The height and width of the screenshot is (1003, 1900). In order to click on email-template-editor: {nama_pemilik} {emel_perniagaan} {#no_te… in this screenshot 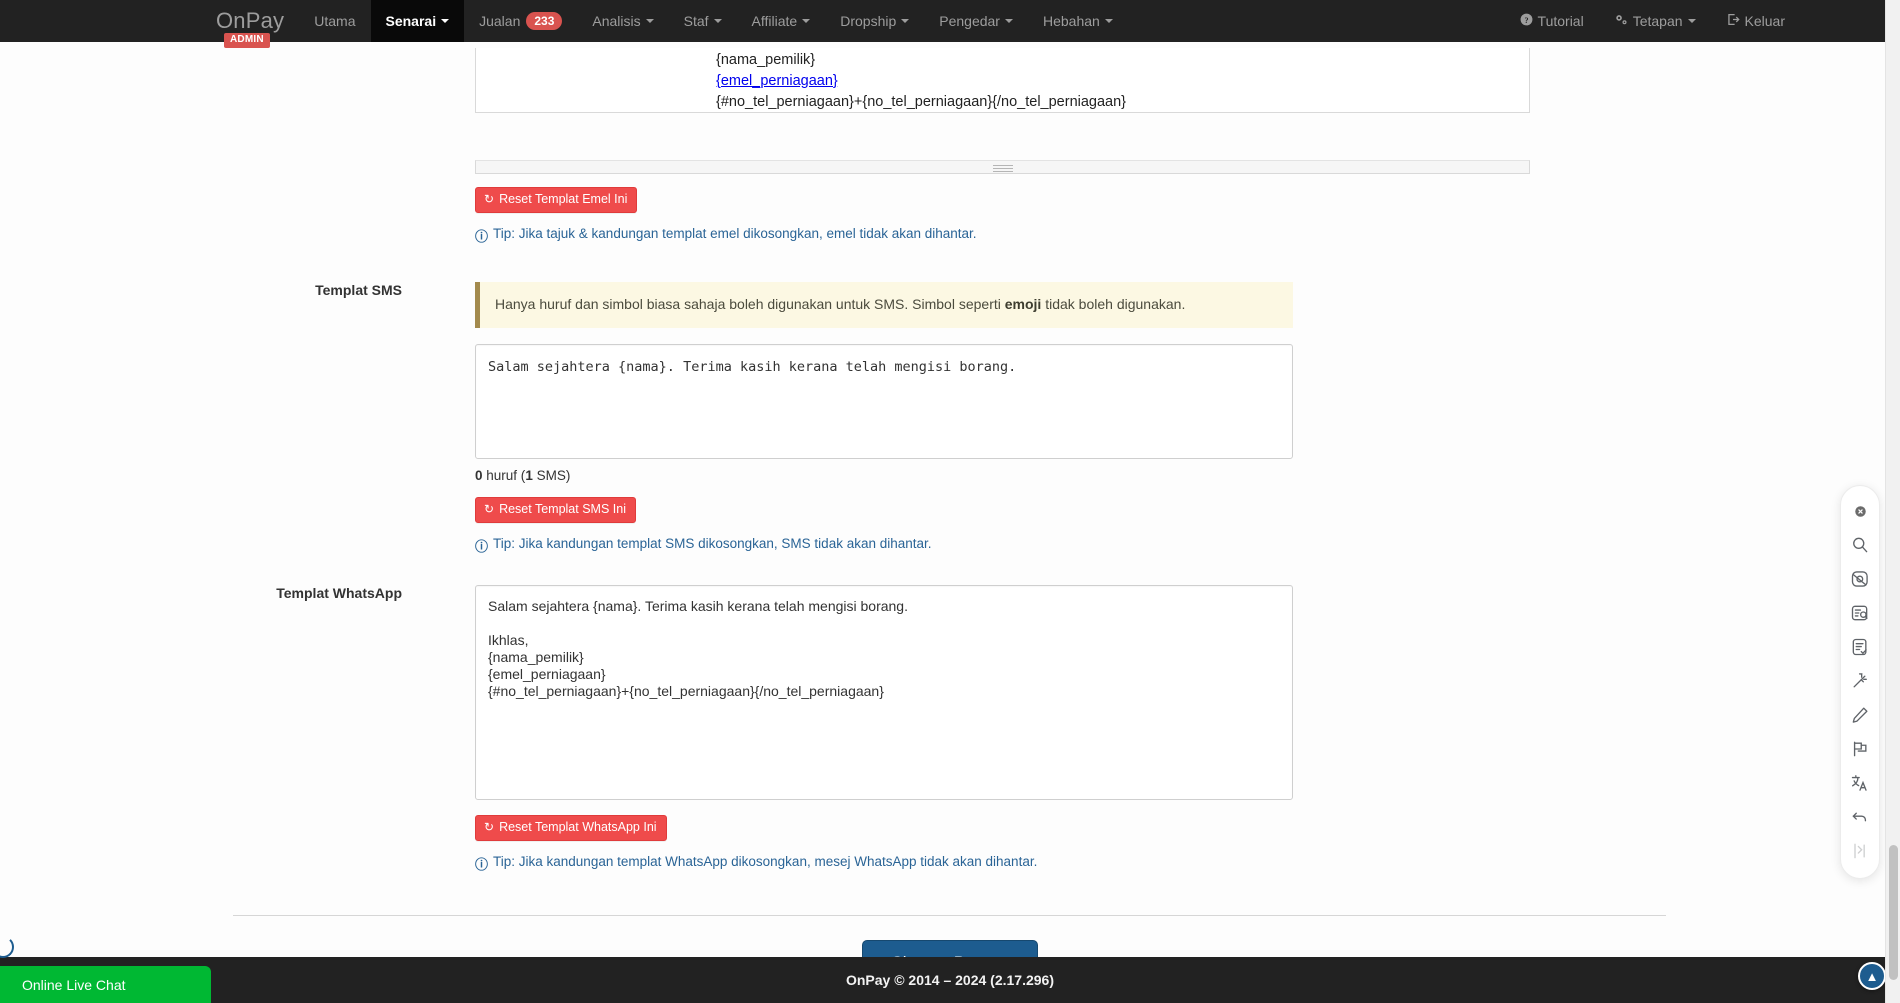, I will do `click(1002, 80)`.